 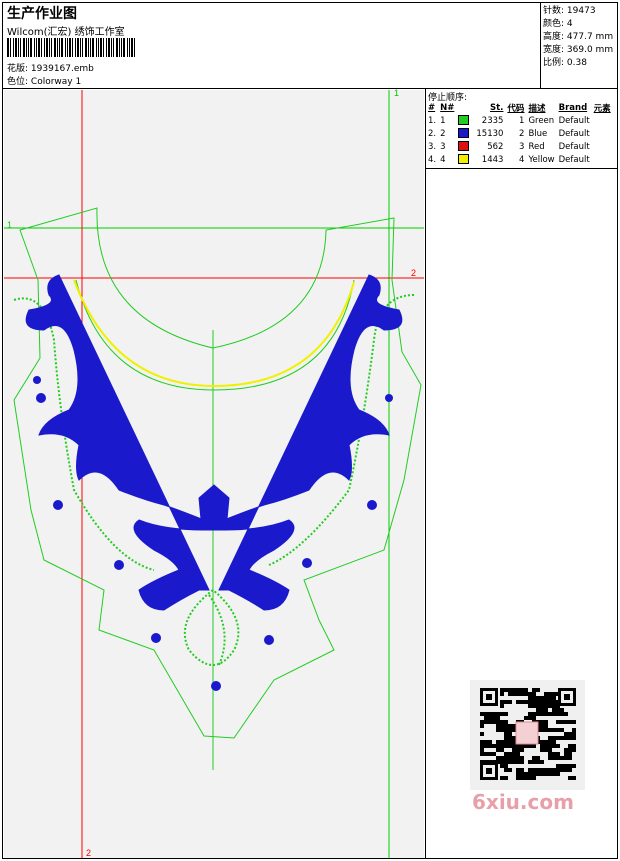 What do you see at coordinates (540, 45) in the screenshot?
I see `stats-divider` at bounding box center [540, 45].